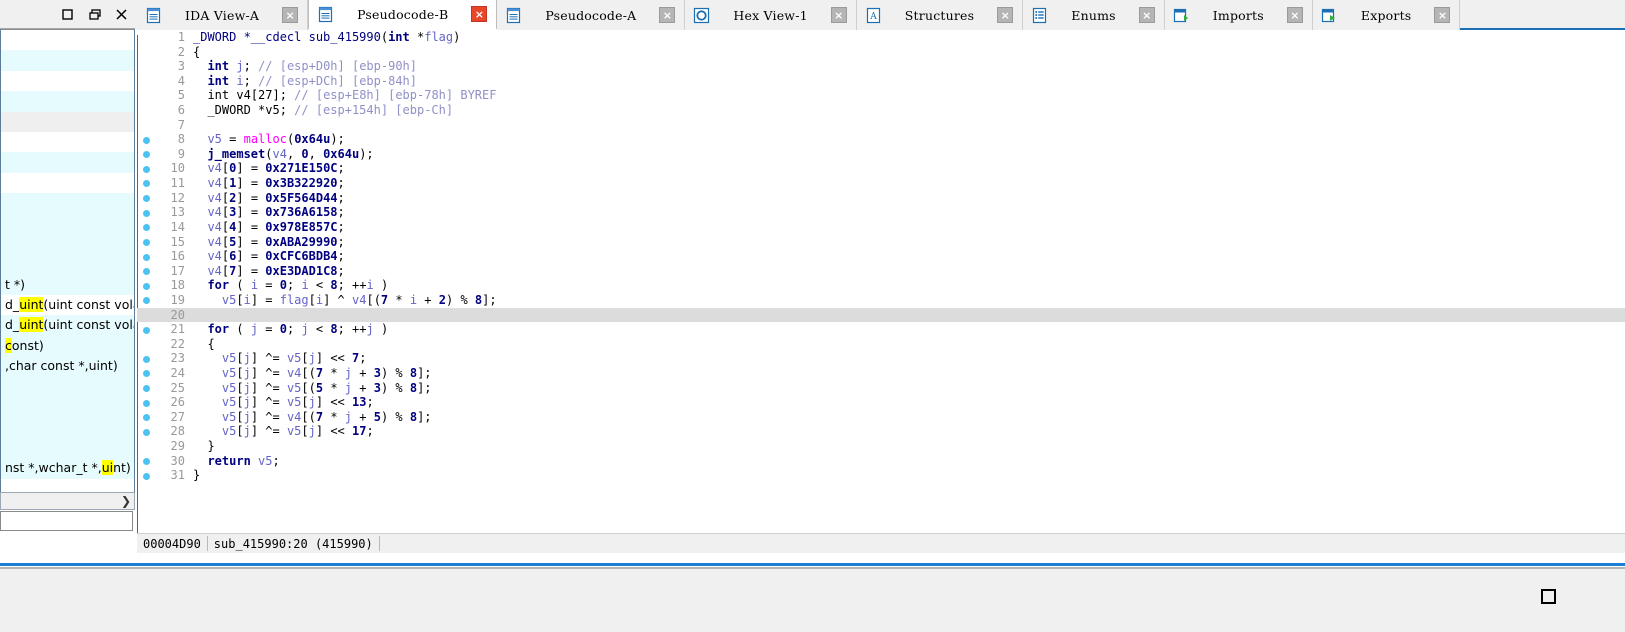 This screenshot has width=1625, height=632. I want to click on tab-ida-view-a: IDA View-A ×, so click(223, 15).